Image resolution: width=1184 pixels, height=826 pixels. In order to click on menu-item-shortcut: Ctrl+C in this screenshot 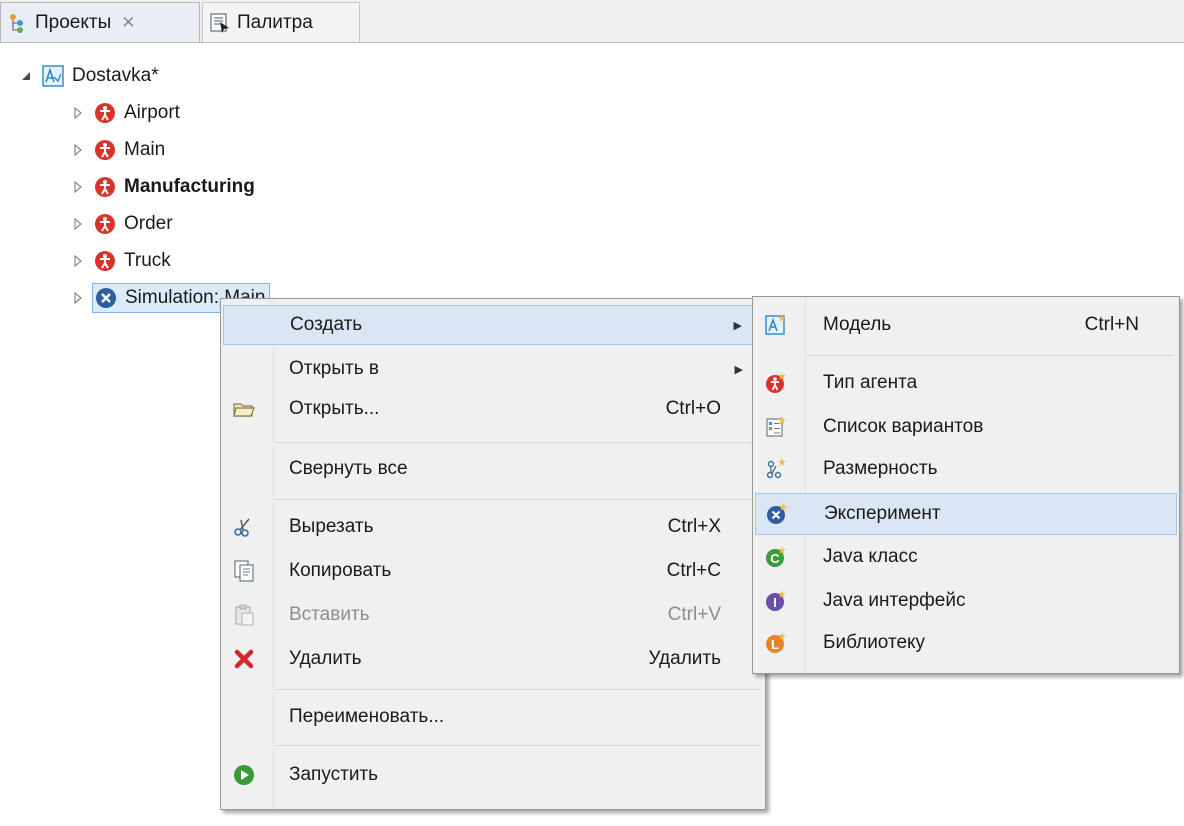, I will do `click(693, 570)`.